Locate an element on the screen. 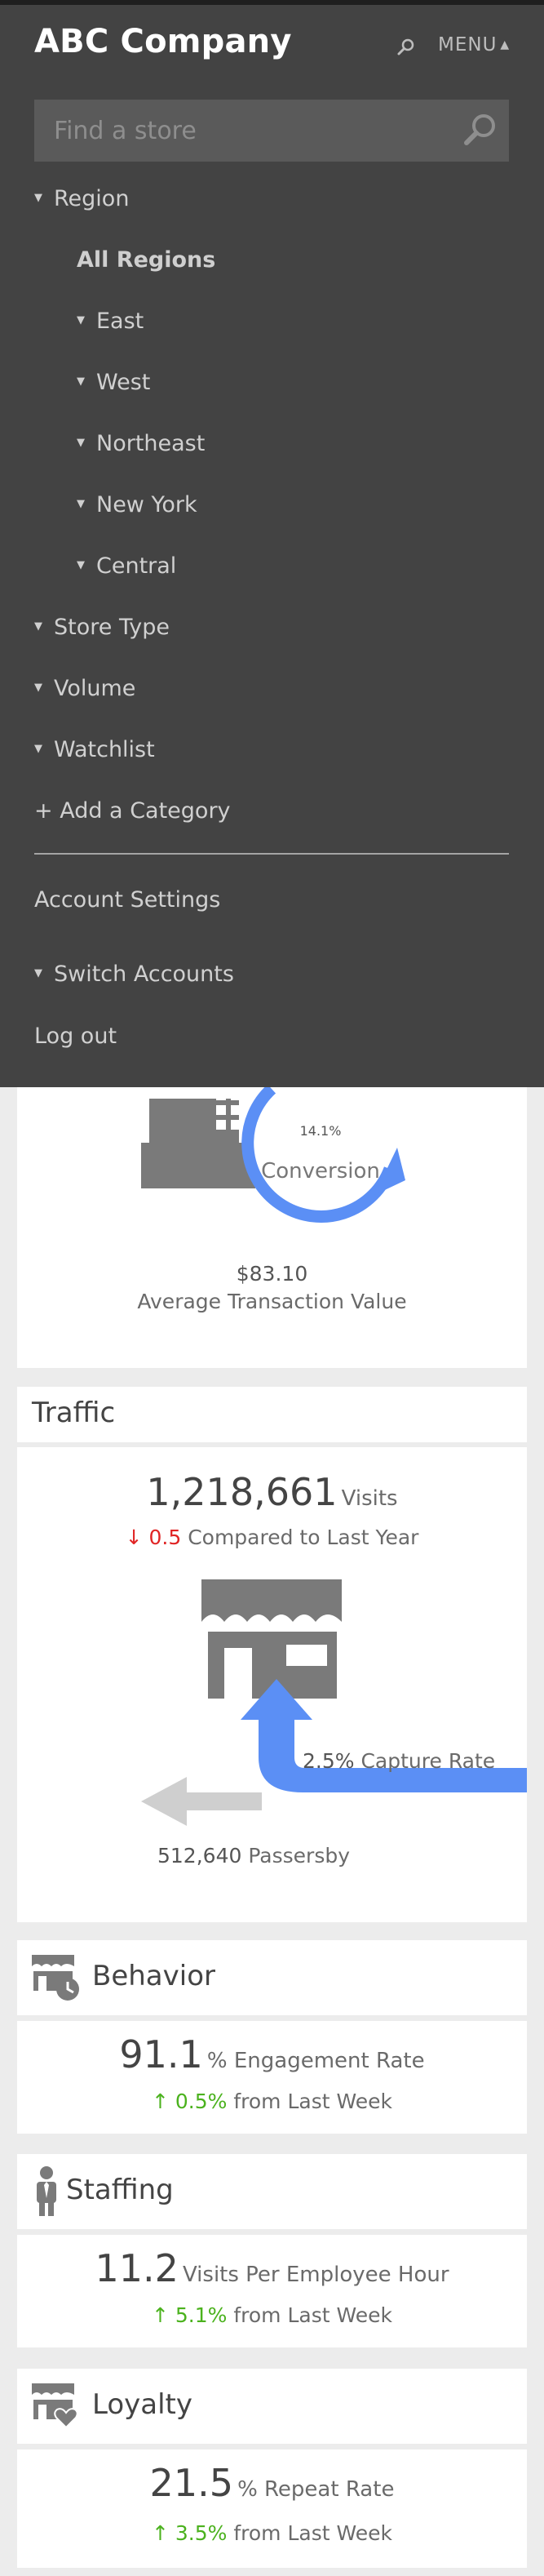 Image resolution: width=544 pixels, height=2576 pixels. region-west: ▼ West is located at coordinates (114, 382).